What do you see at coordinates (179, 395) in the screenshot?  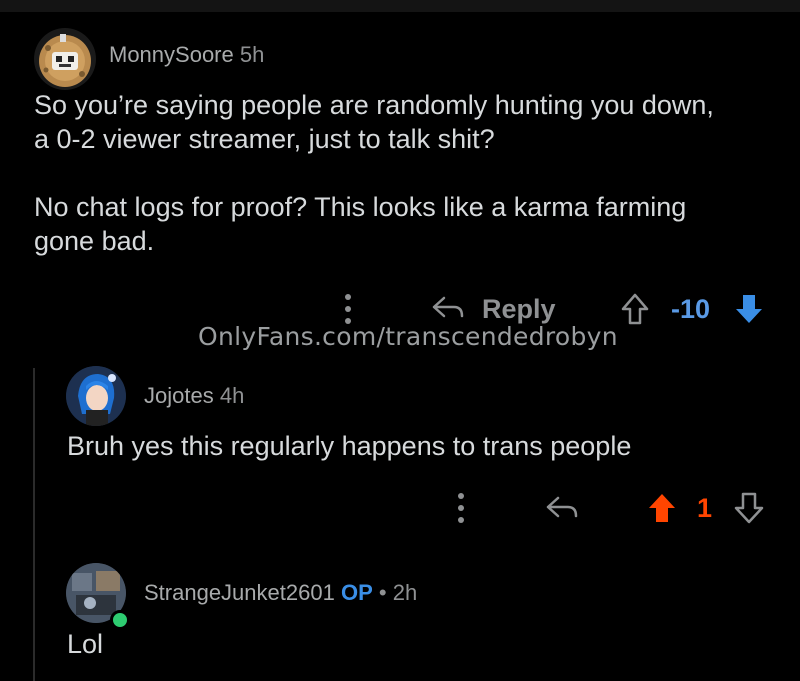 I see `username: Jojotes` at bounding box center [179, 395].